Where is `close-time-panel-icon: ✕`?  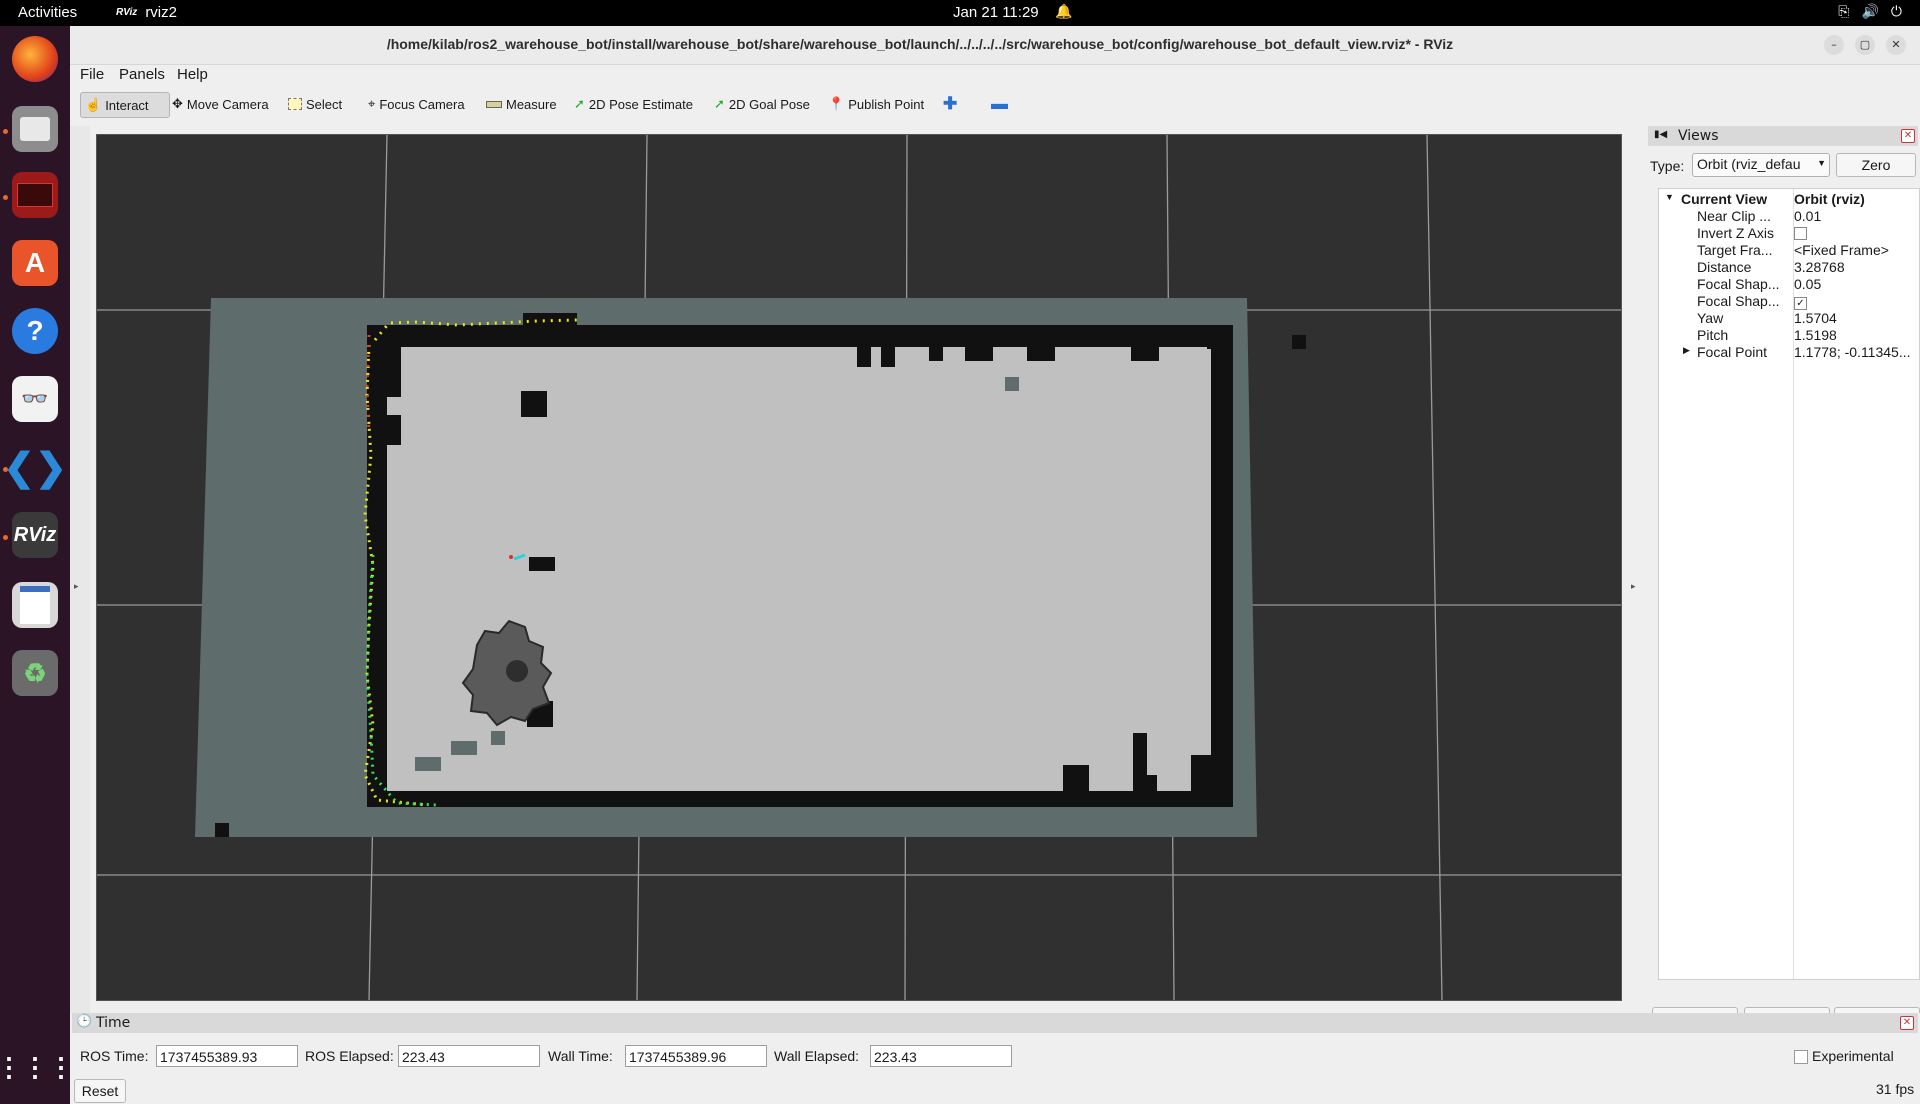 close-time-panel-icon: ✕ is located at coordinates (1907, 1023).